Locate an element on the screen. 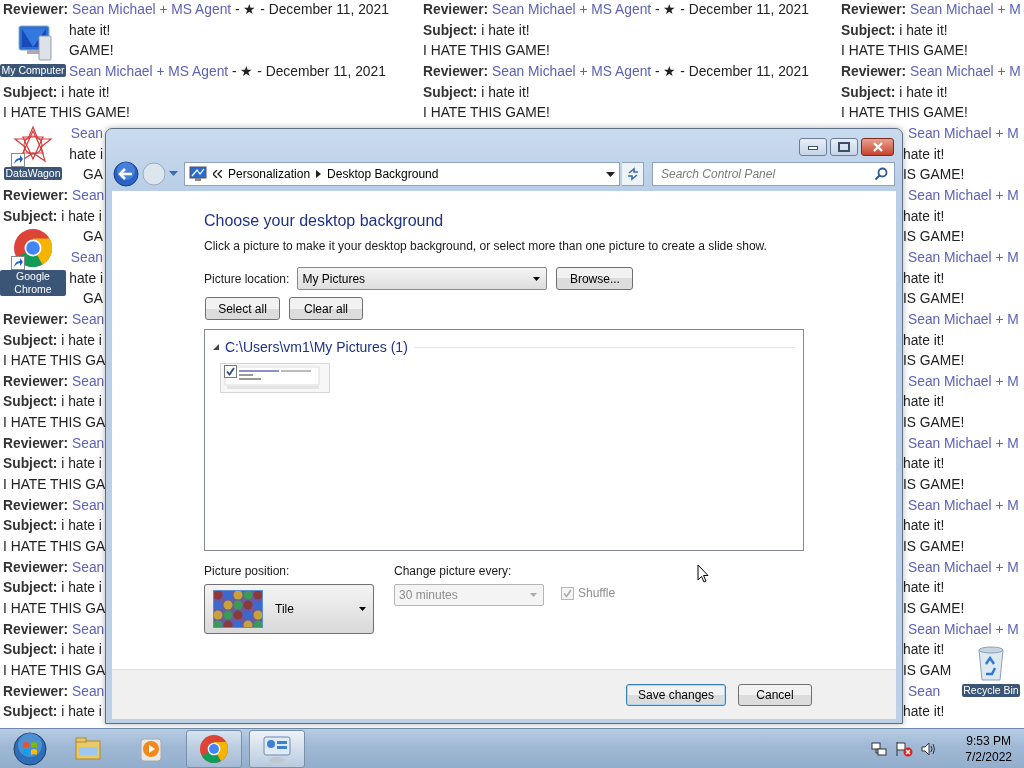  search-field: Search Control Panel is located at coordinates (766, 174).